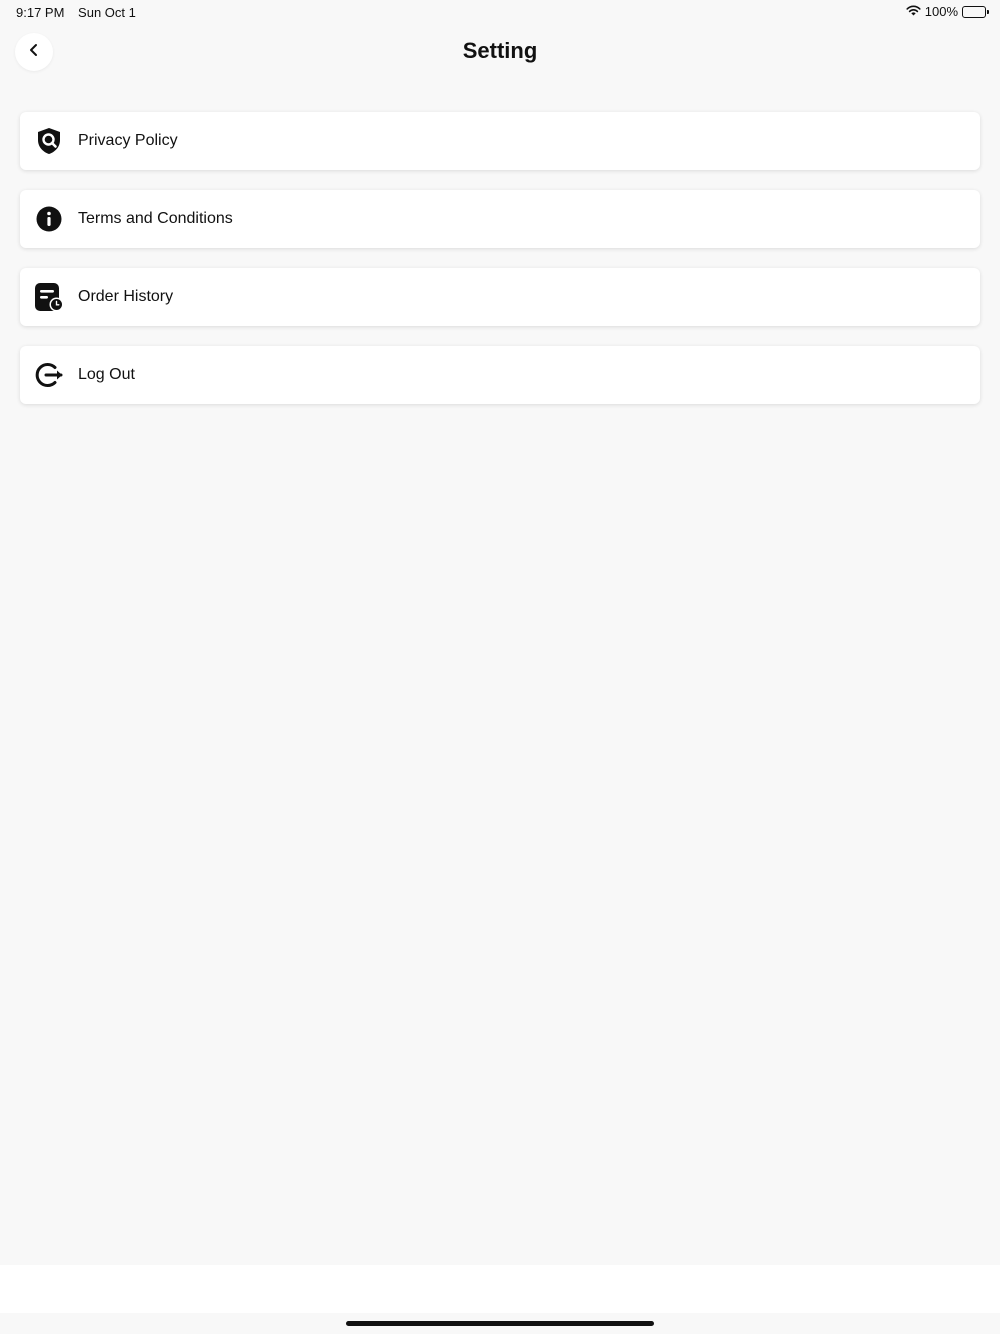 The image size is (1000, 1334). I want to click on menu-item-label: Terms and Conditions, so click(155, 218).